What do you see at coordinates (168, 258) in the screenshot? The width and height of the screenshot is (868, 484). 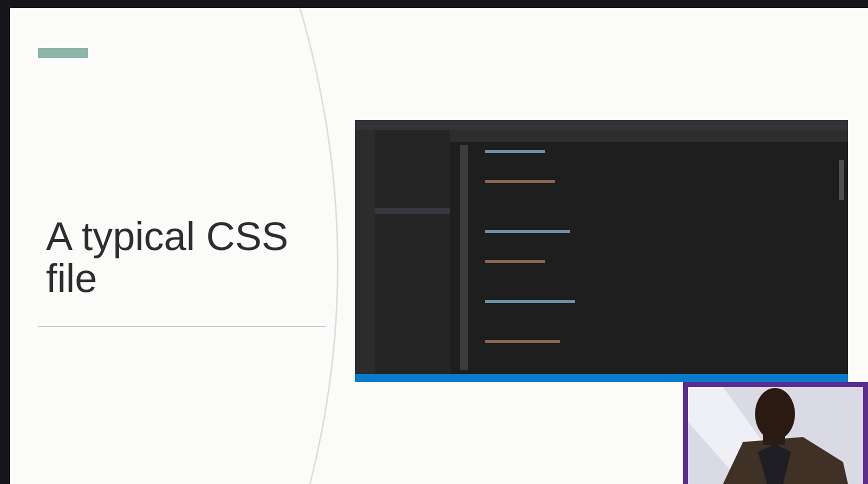 I see `slide-title: A typical CSS file` at bounding box center [168, 258].